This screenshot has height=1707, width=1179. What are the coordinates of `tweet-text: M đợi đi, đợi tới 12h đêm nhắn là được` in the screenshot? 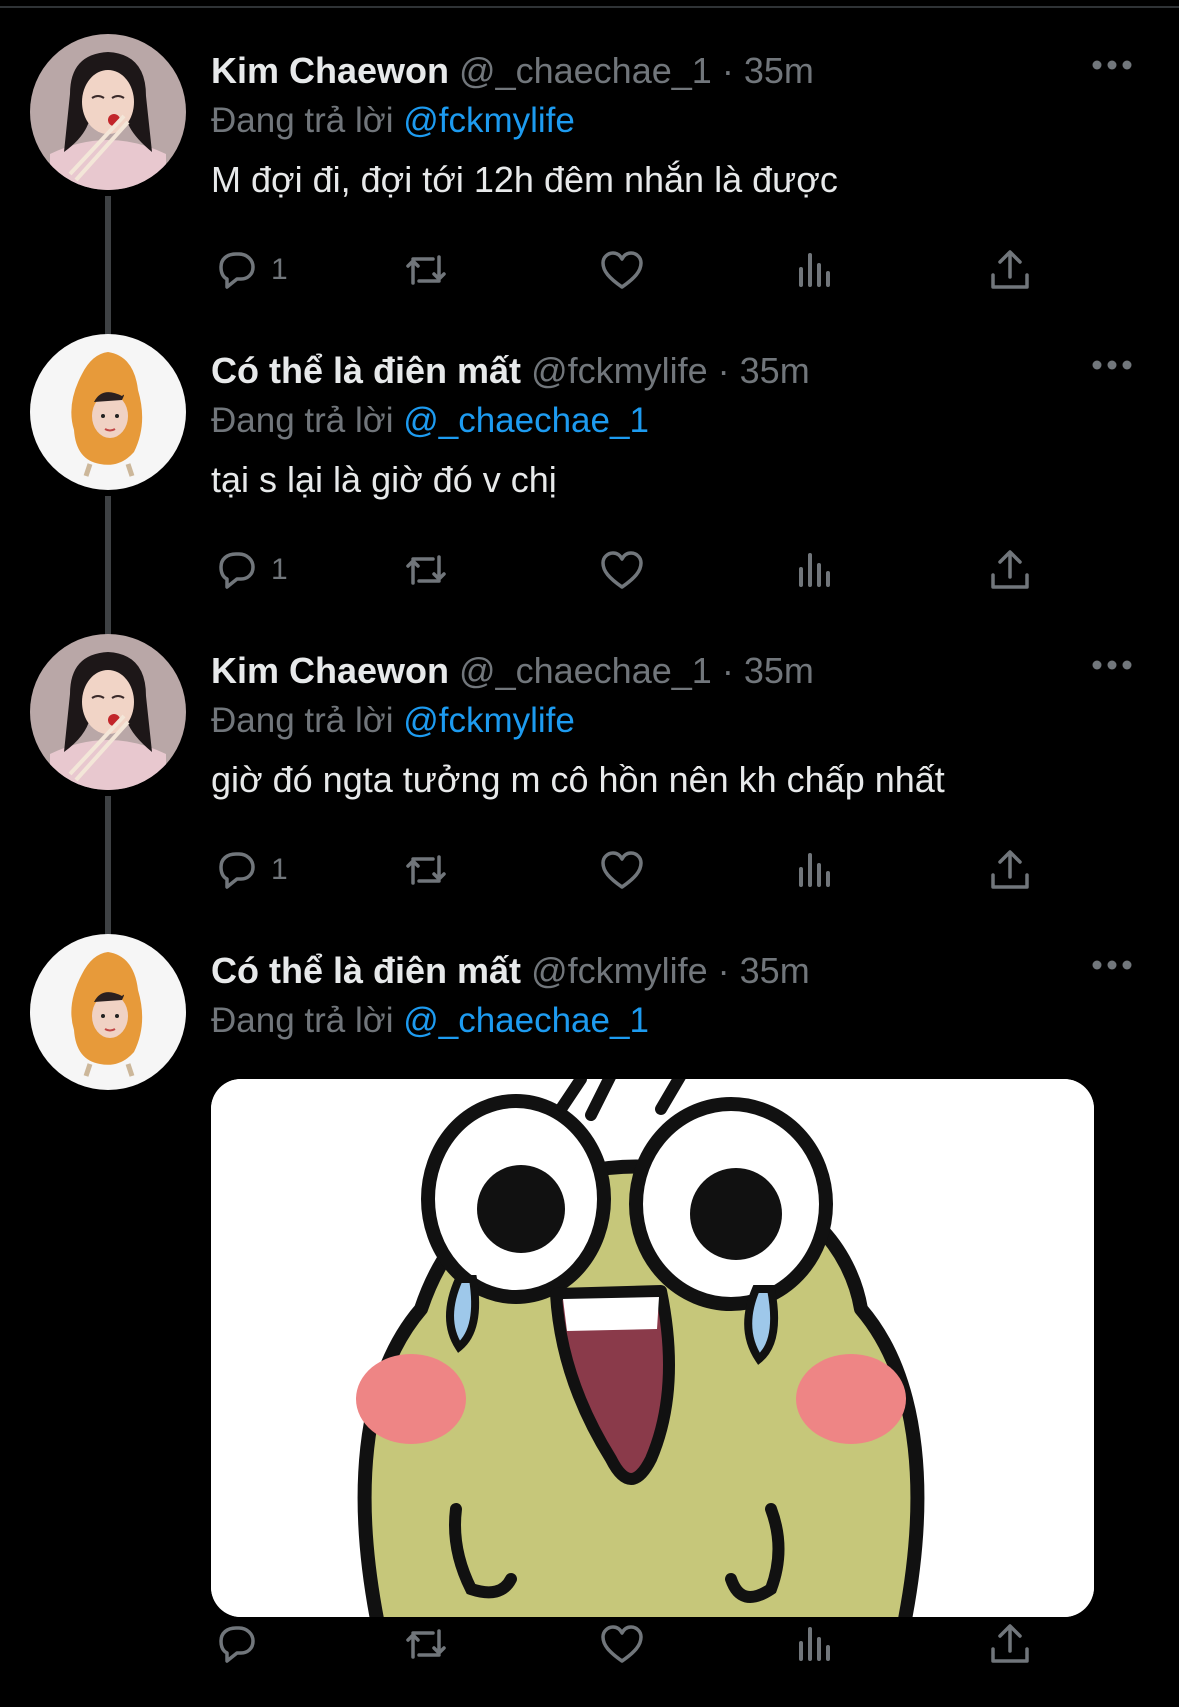 It's located at (524, 179).